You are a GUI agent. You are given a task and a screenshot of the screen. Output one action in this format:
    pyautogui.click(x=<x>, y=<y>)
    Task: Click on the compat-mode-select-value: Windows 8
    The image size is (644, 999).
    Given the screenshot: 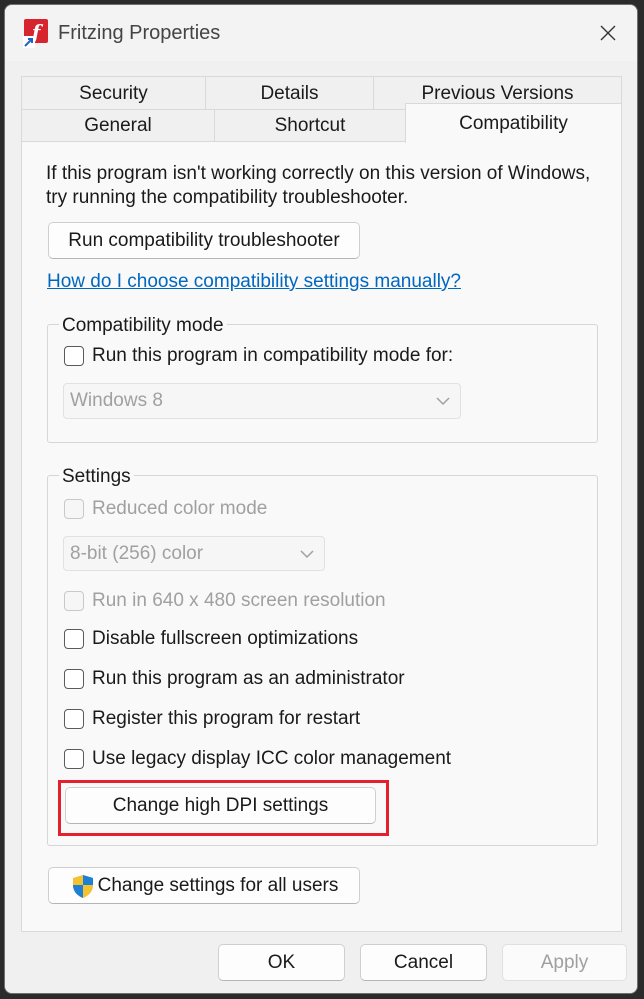 What is the action you would take?
    pyautogui.click(x=116, y=400)
    